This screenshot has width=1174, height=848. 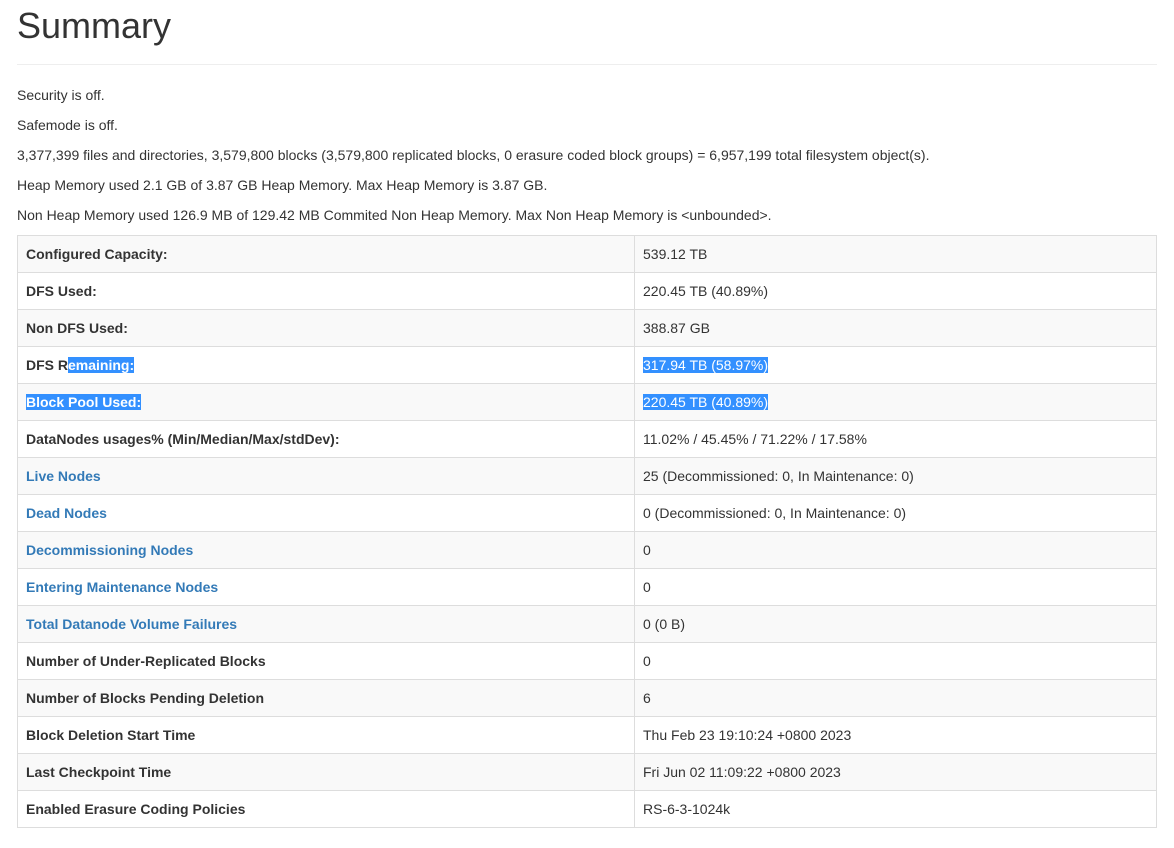 What do you see at coordinates (101, 365) in the screenshot?
I see `dfs-remaining-label-selected: emaining:` at bounding box center [101, 365].